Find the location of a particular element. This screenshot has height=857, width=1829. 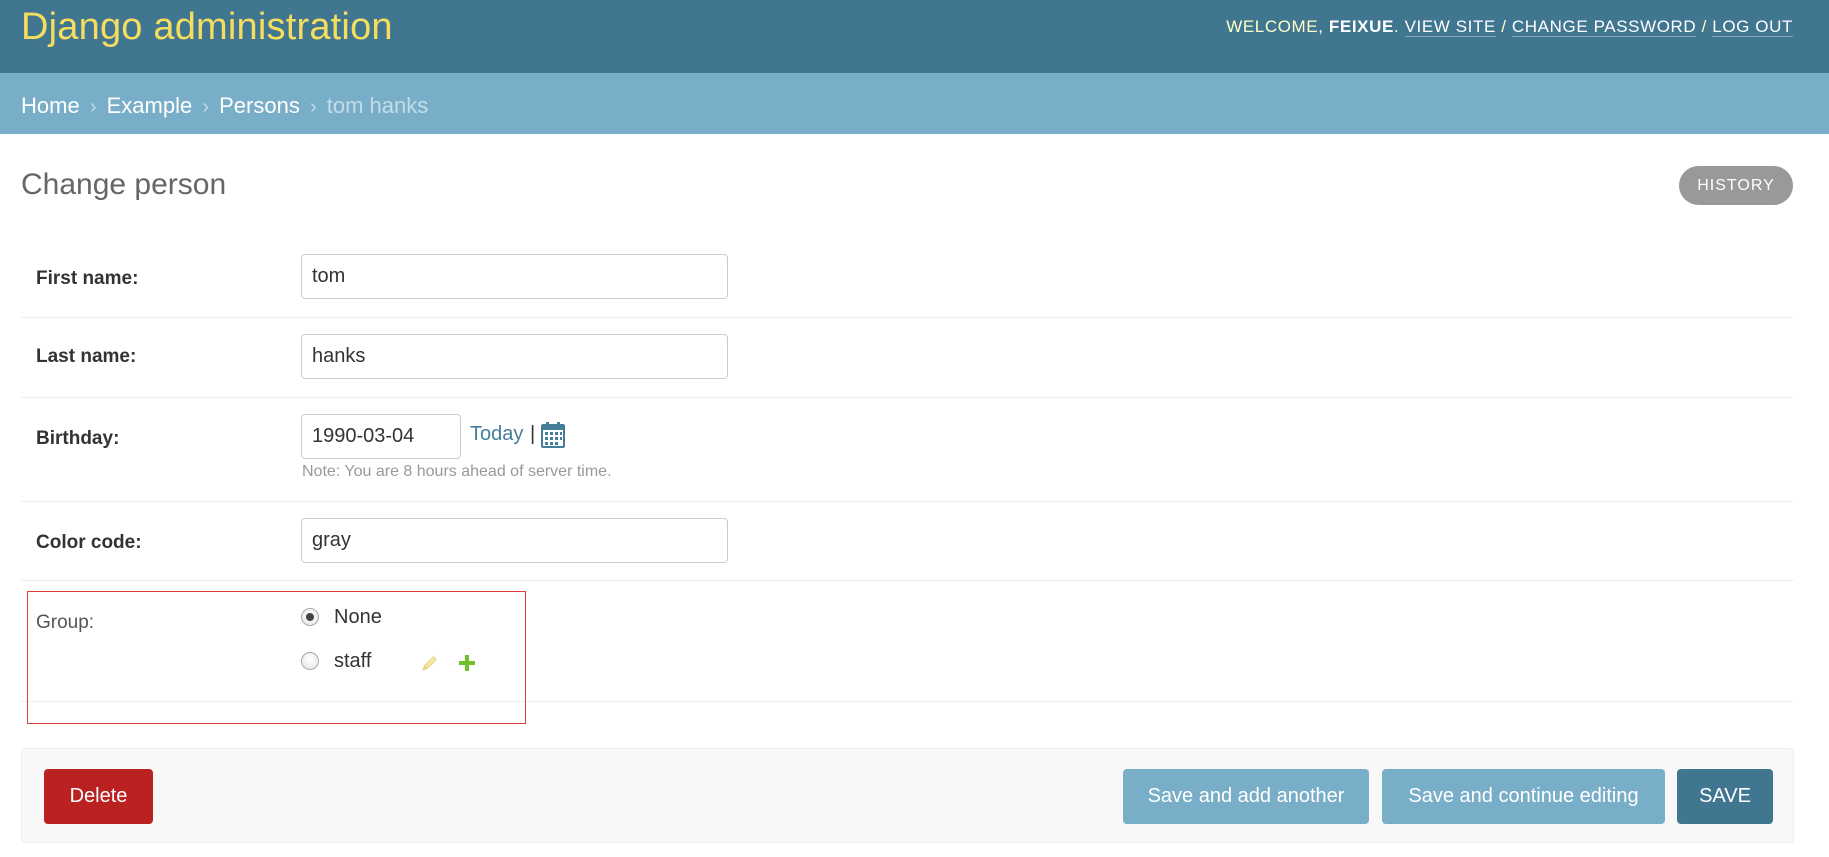

history-button-label: History is located at coordinates (1736, 185).